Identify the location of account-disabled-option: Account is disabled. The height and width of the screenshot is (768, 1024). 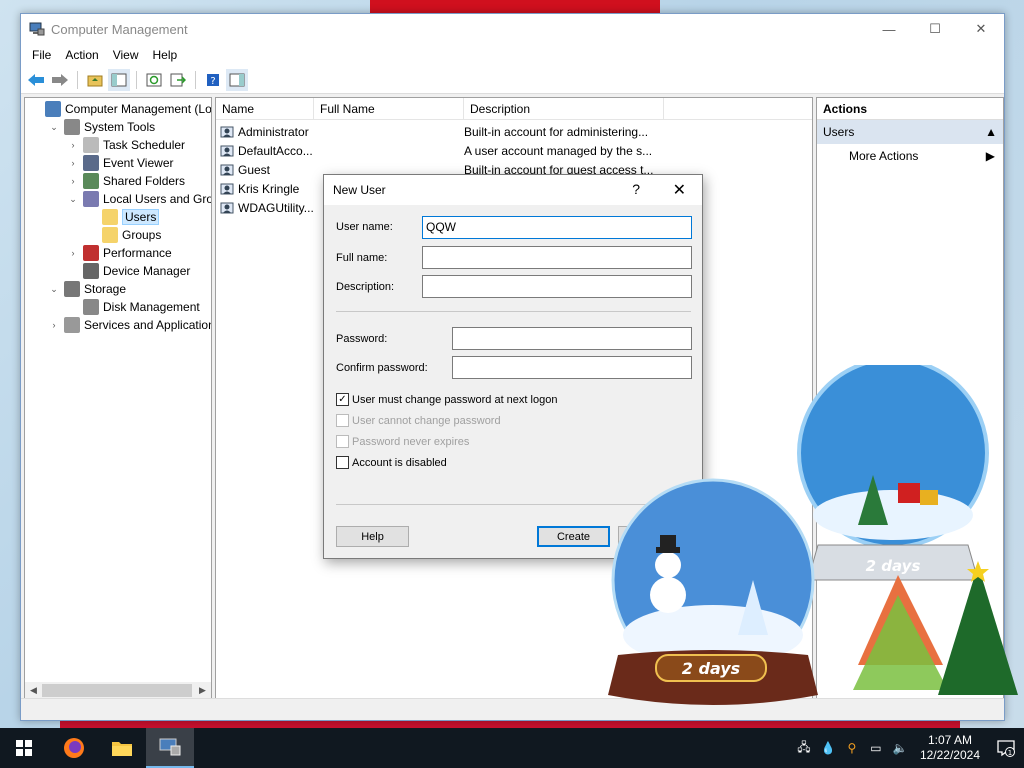
(391, 462).